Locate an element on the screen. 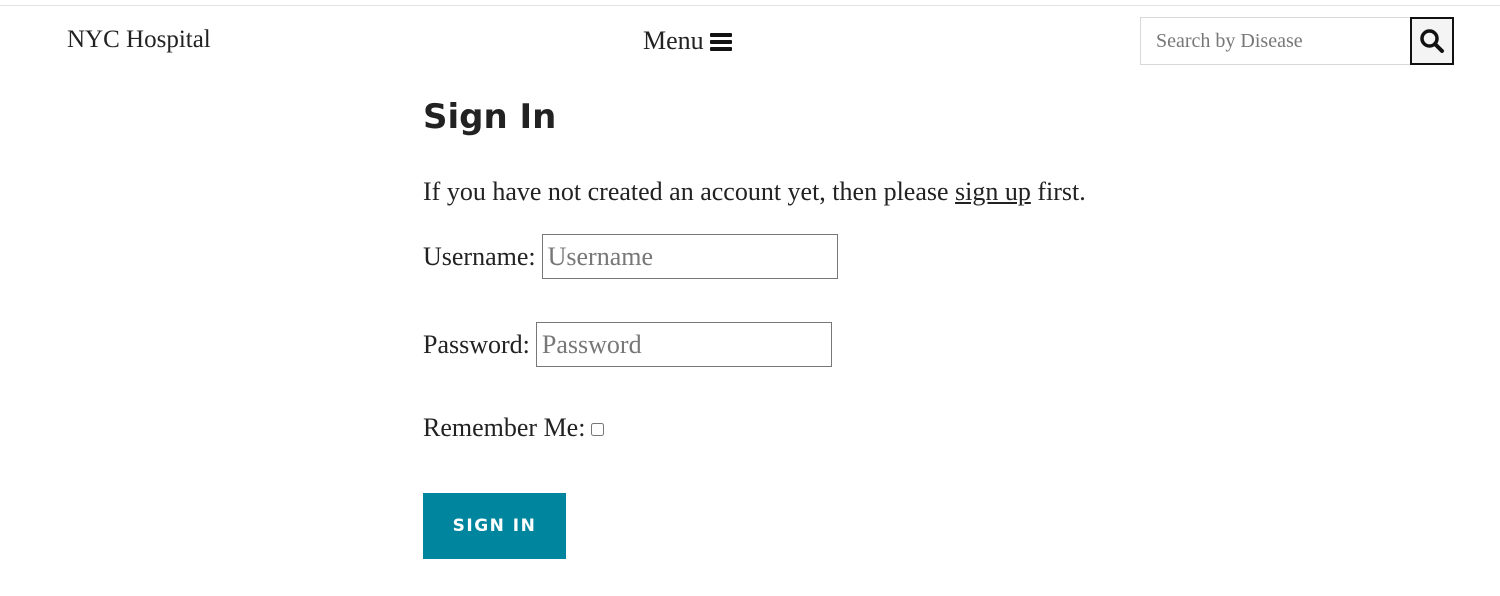 The image size is (1500, 596). password-row: Password: is located at coordinates (823, 344).